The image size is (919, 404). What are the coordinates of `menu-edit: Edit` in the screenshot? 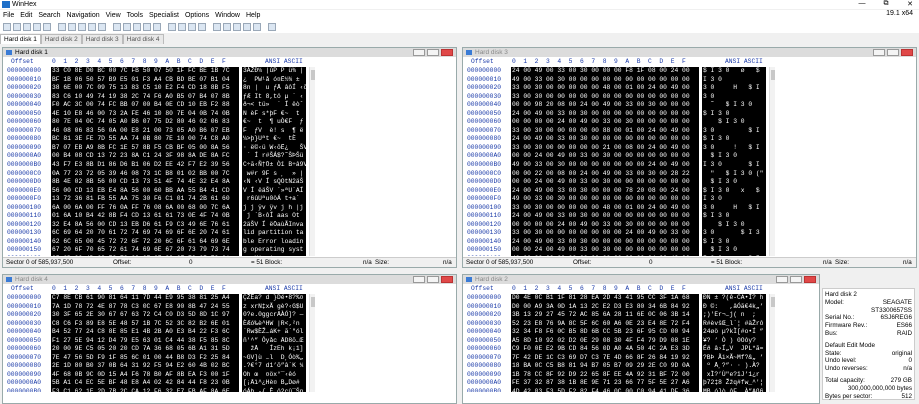 It's located at (26, 15).